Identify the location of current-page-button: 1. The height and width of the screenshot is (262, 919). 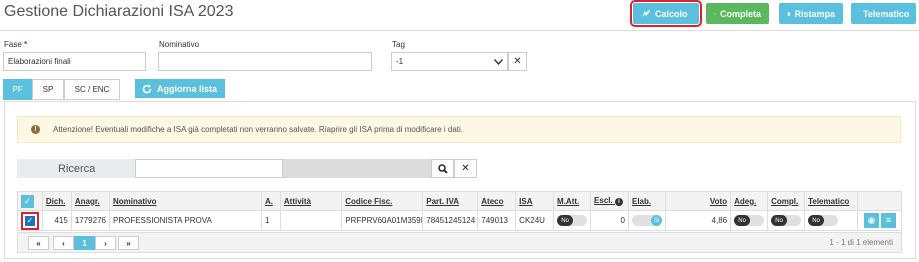
(84, 243).